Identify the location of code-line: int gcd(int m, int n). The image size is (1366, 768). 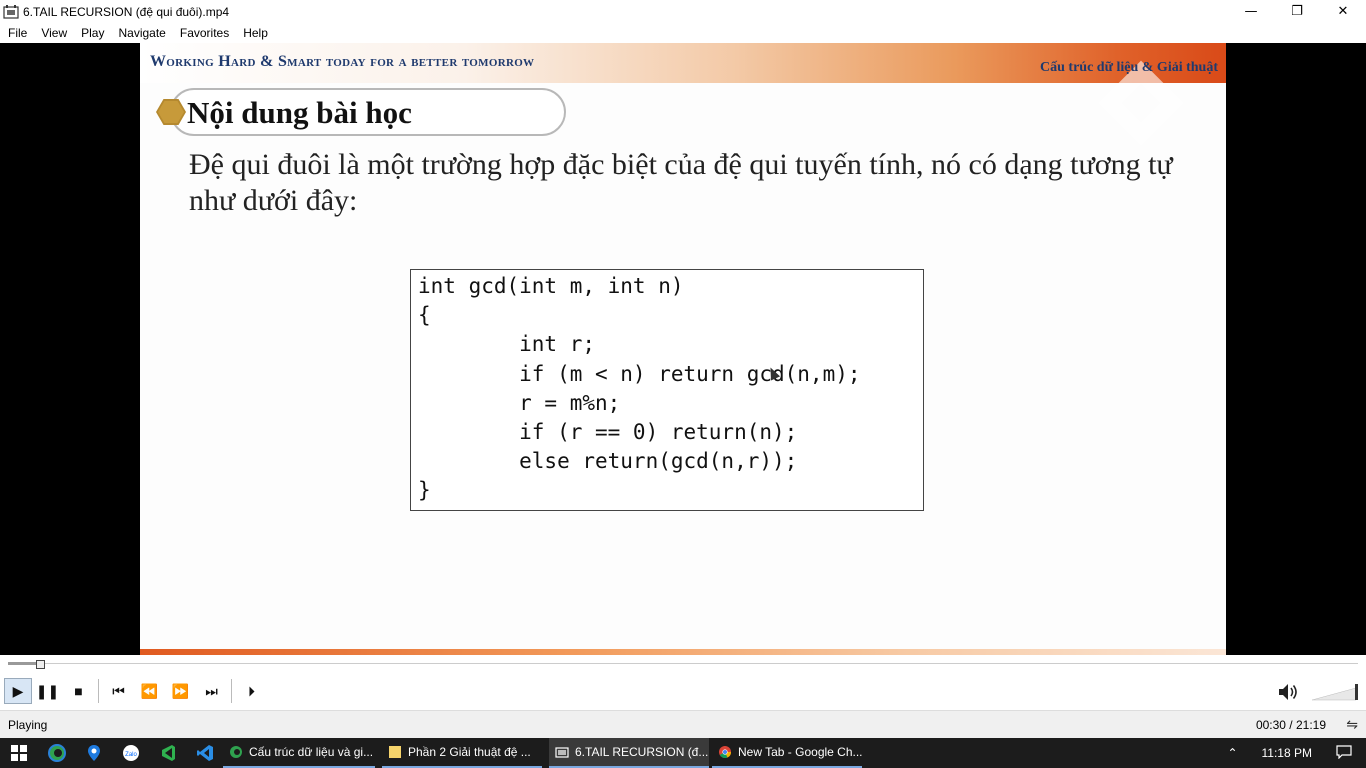
(551, 286).